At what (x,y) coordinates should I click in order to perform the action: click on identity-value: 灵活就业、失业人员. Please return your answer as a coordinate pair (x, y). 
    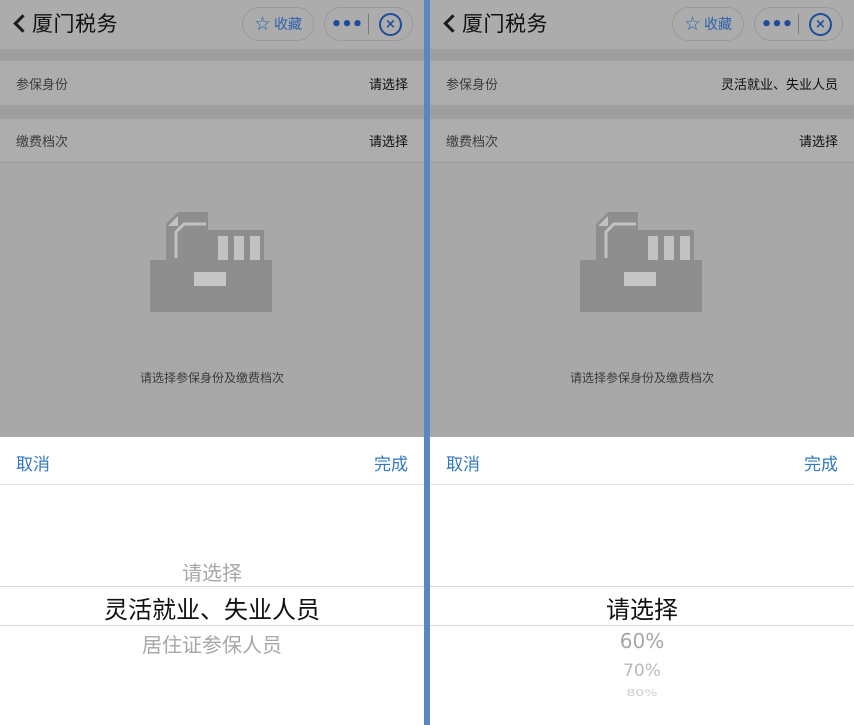
    Looking at the image, I should click on (779, 83).